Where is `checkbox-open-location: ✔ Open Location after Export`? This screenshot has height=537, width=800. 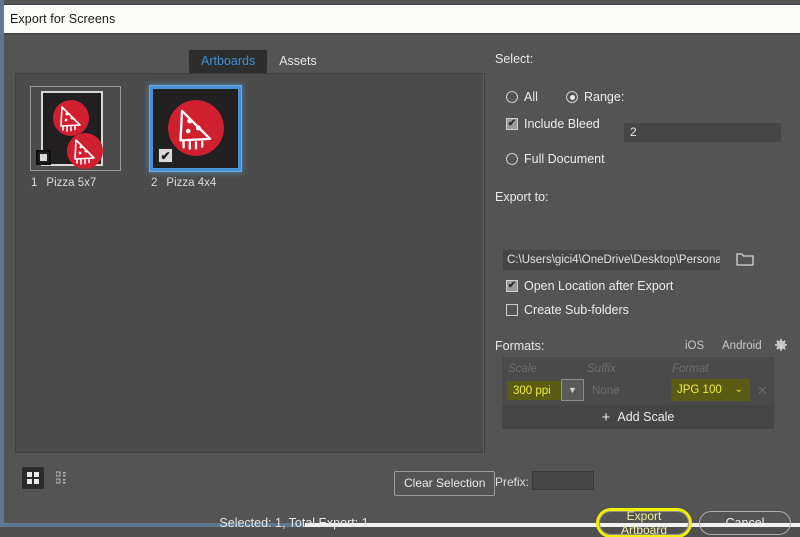 checkbox-open-location: ✔ Open Location after Export is located at coordinates (589, 286).